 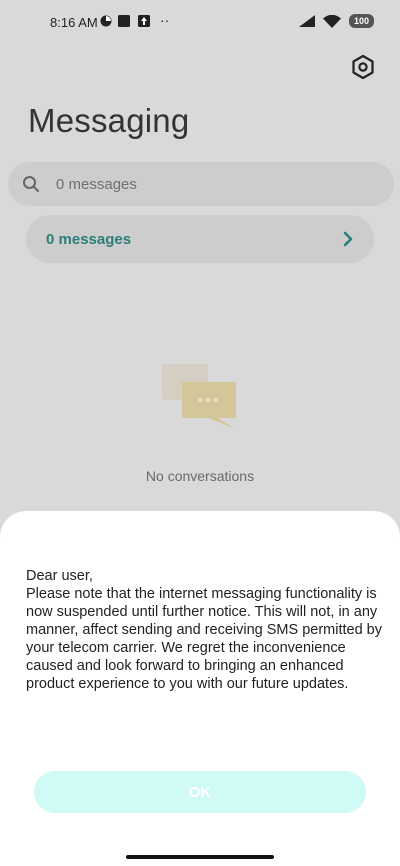 I want to click on dialog-greeting: Dear user,, so click(x=59, y=576).